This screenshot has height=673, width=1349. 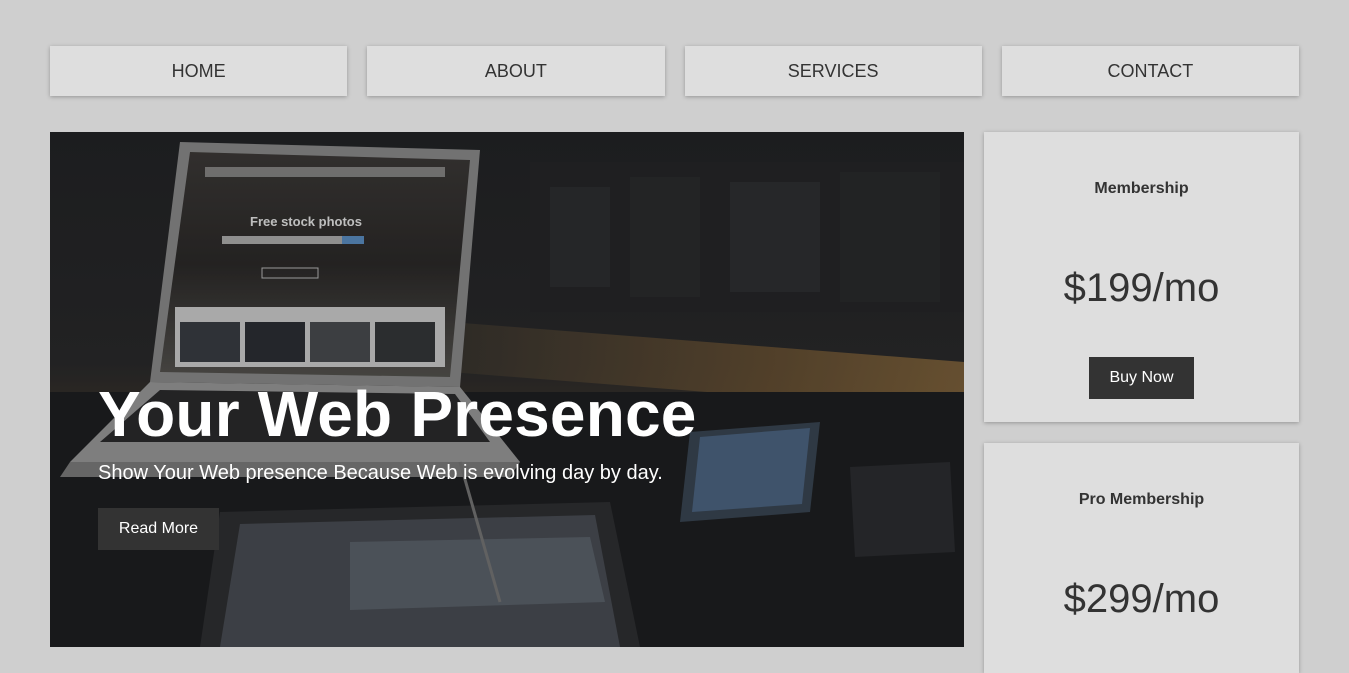 I want to click on nav-item-about: ABOUT, so click(x=516, y=71).